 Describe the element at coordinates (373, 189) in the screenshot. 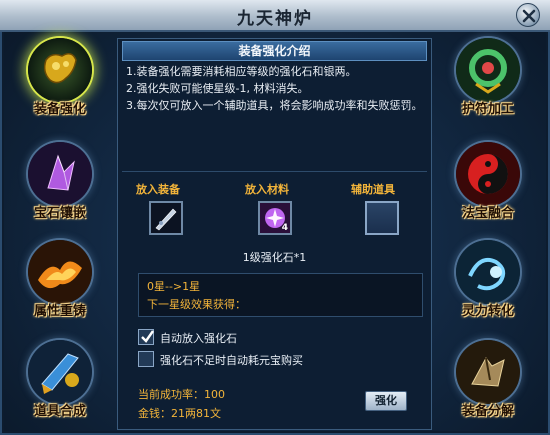

I see `aux-item-label: 辅助道具` at that location.